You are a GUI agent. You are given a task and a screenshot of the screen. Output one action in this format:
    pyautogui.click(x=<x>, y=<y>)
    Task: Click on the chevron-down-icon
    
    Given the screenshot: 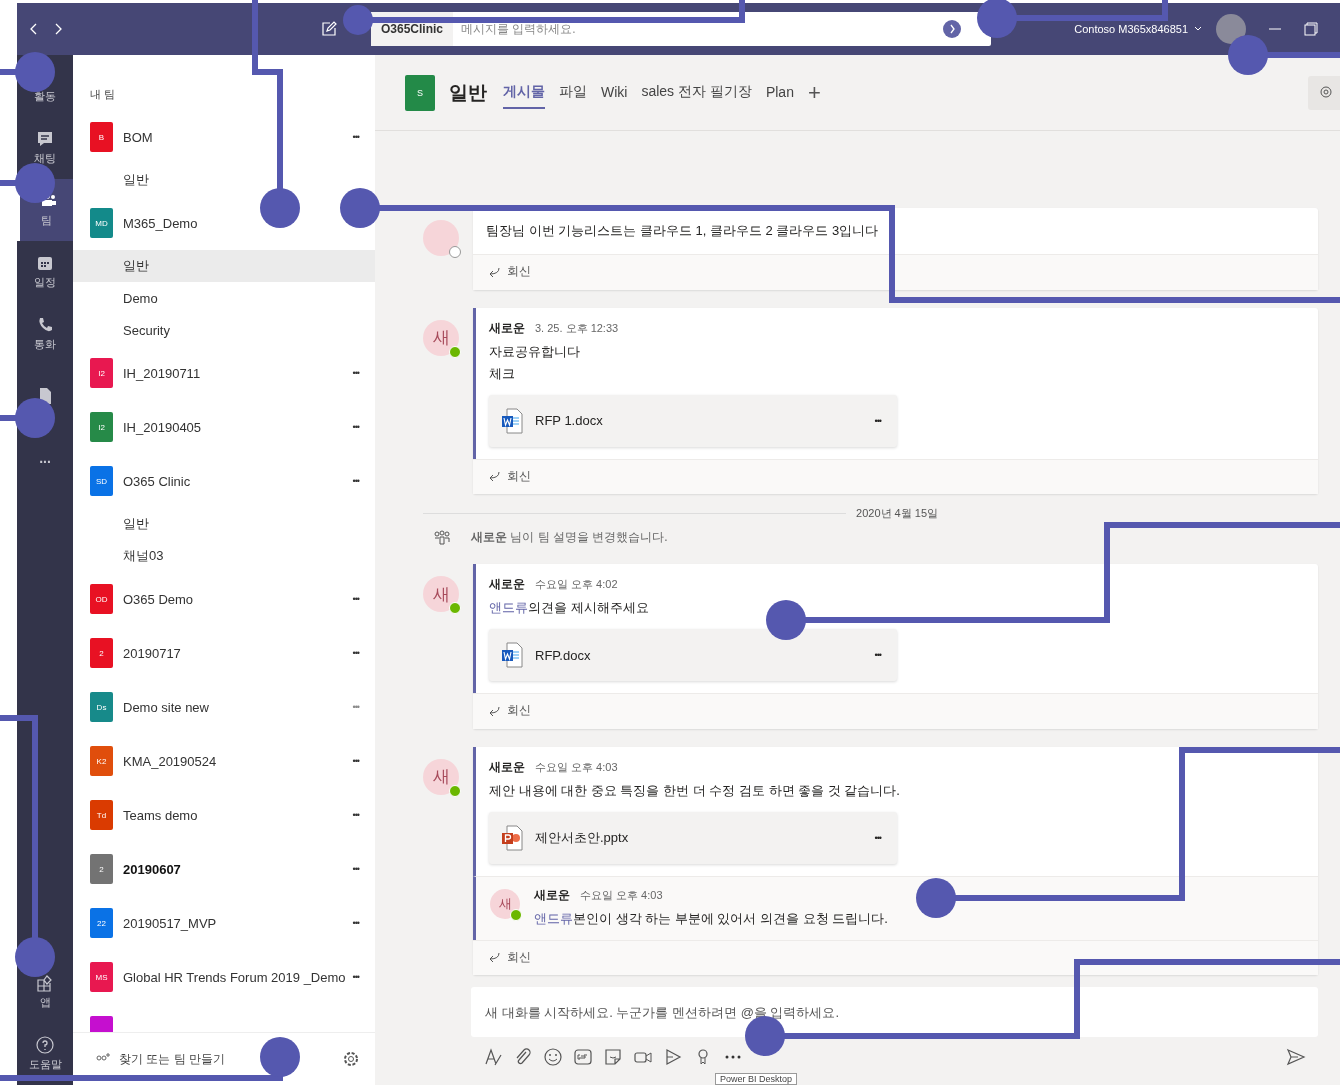 What is the action you would take?
    pyautogui.click(x=1198, y=29)
    